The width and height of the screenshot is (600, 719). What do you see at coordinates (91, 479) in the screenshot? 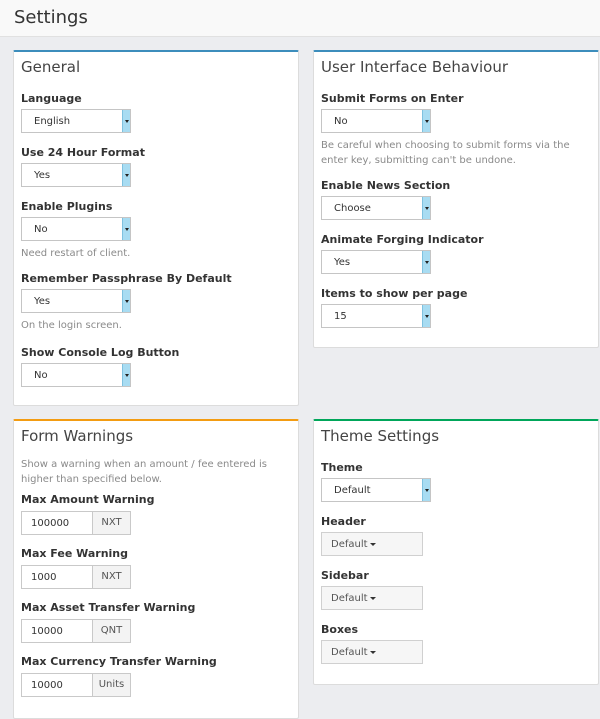
I see `warnings-help-line2: higher than specified below.` at bounding box center [91, 479].